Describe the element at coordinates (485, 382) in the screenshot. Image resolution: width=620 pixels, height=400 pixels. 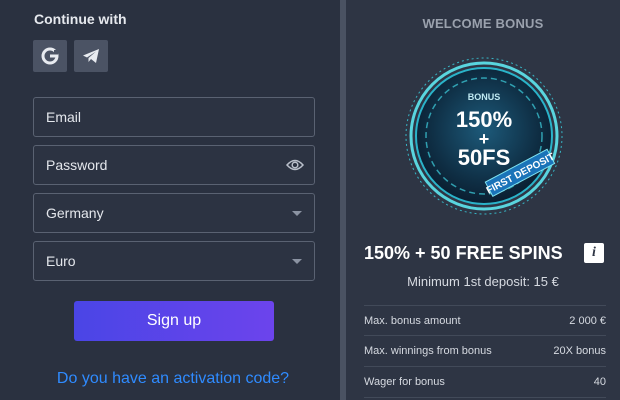
I see `bonus-detail-row: Wager for bonus 40` at that location.